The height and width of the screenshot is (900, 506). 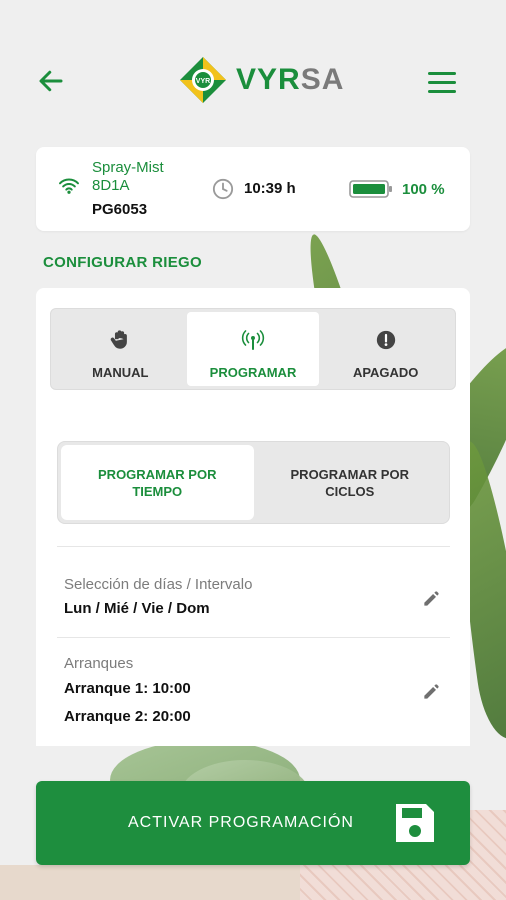 I want to click on activate-program-button: ACTIVAR PROGRAMACIÓN, so click(x=253, y=823).